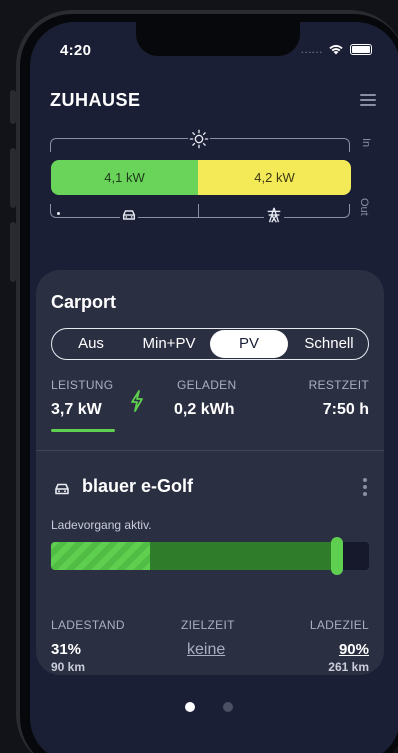  I want to click on sun-icon, so click(199, 139).